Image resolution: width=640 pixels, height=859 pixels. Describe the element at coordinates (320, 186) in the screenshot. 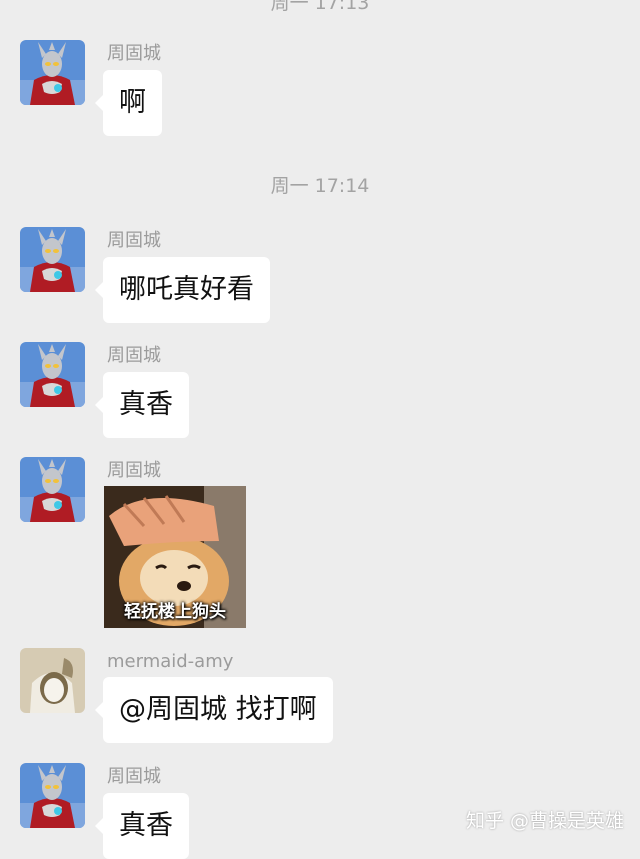

I see `timestamp-mid: 周一 17:14` at that location.